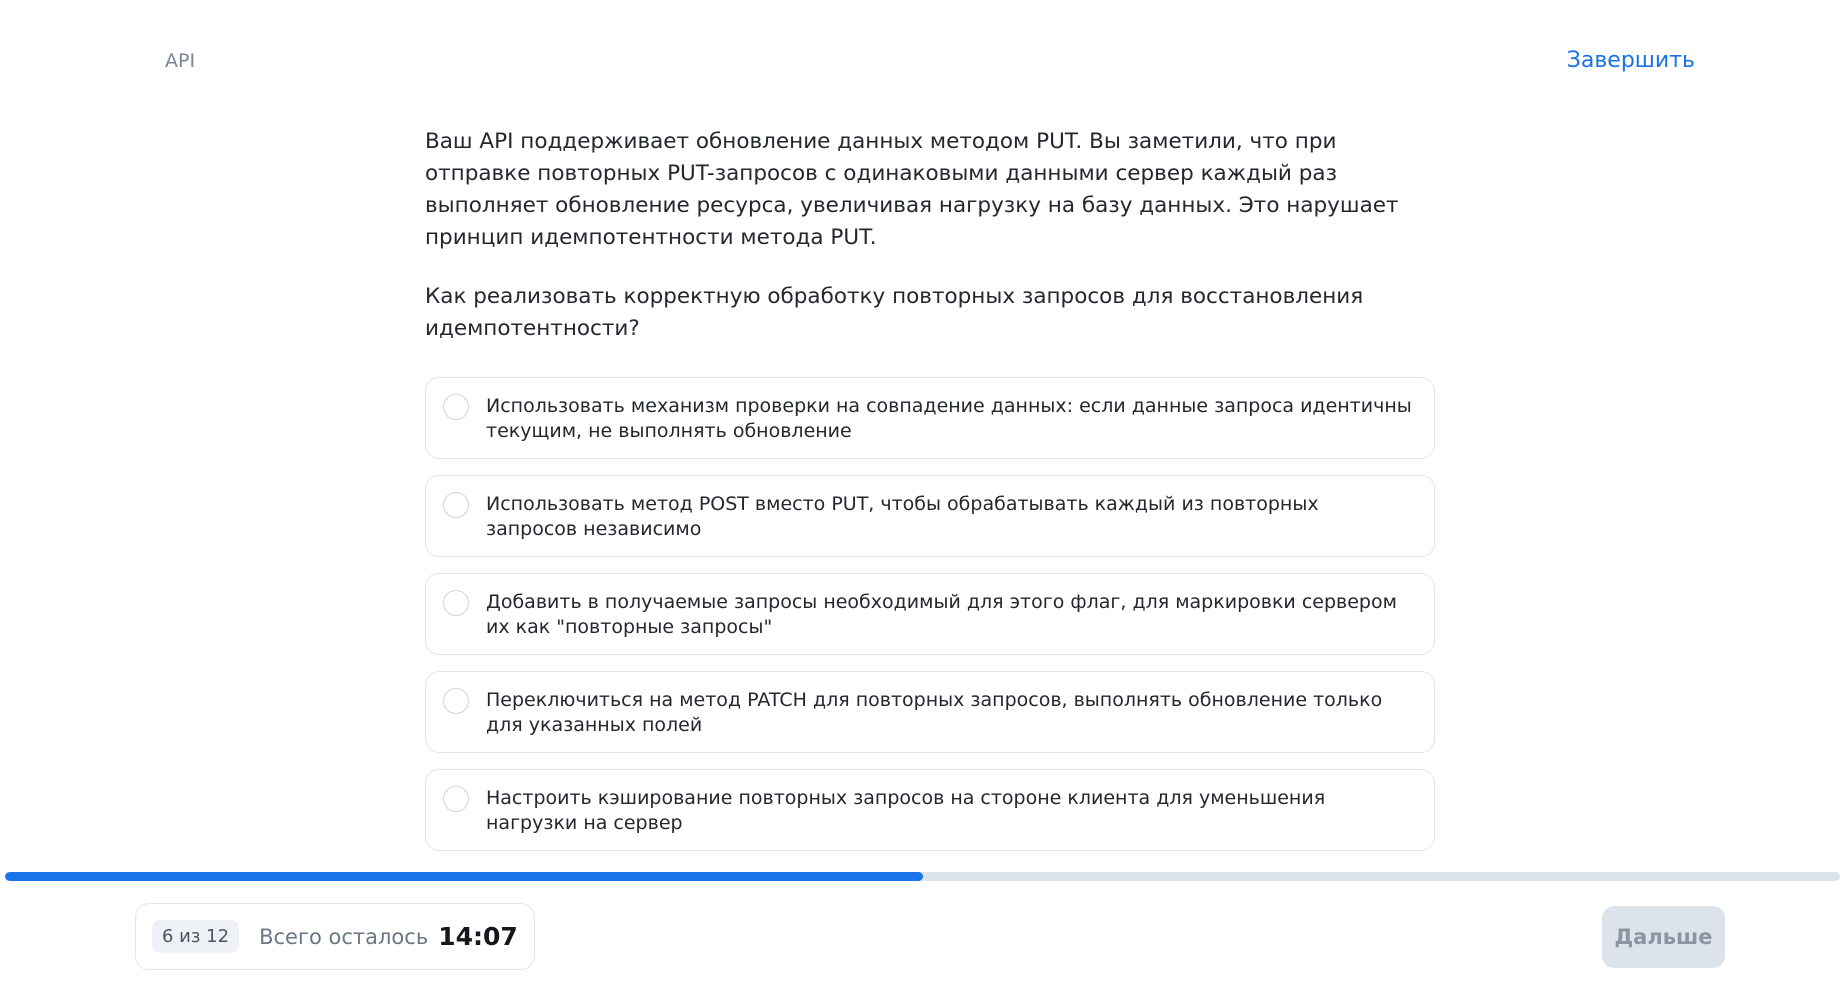  What do you see at coordinates (196, 936) in the screenshot?
I see `question-counter-badge: 6 из 12` at bounding box center [196, 936].